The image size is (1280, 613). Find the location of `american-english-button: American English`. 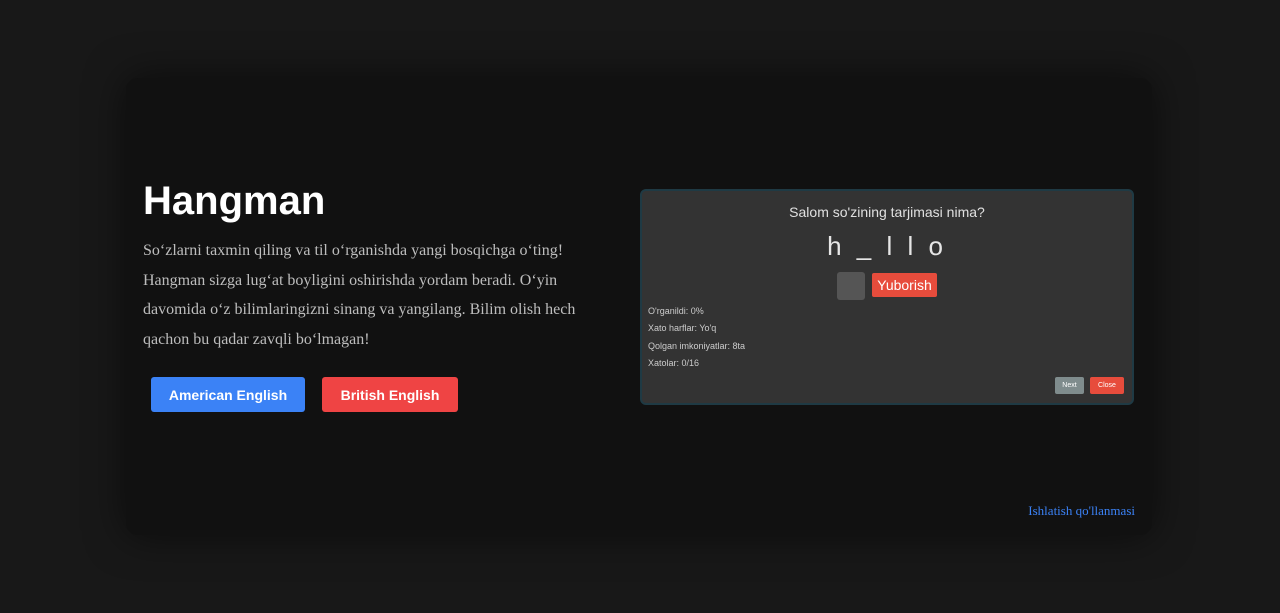

american-english-button: American English is located at coordinates (228, 394).